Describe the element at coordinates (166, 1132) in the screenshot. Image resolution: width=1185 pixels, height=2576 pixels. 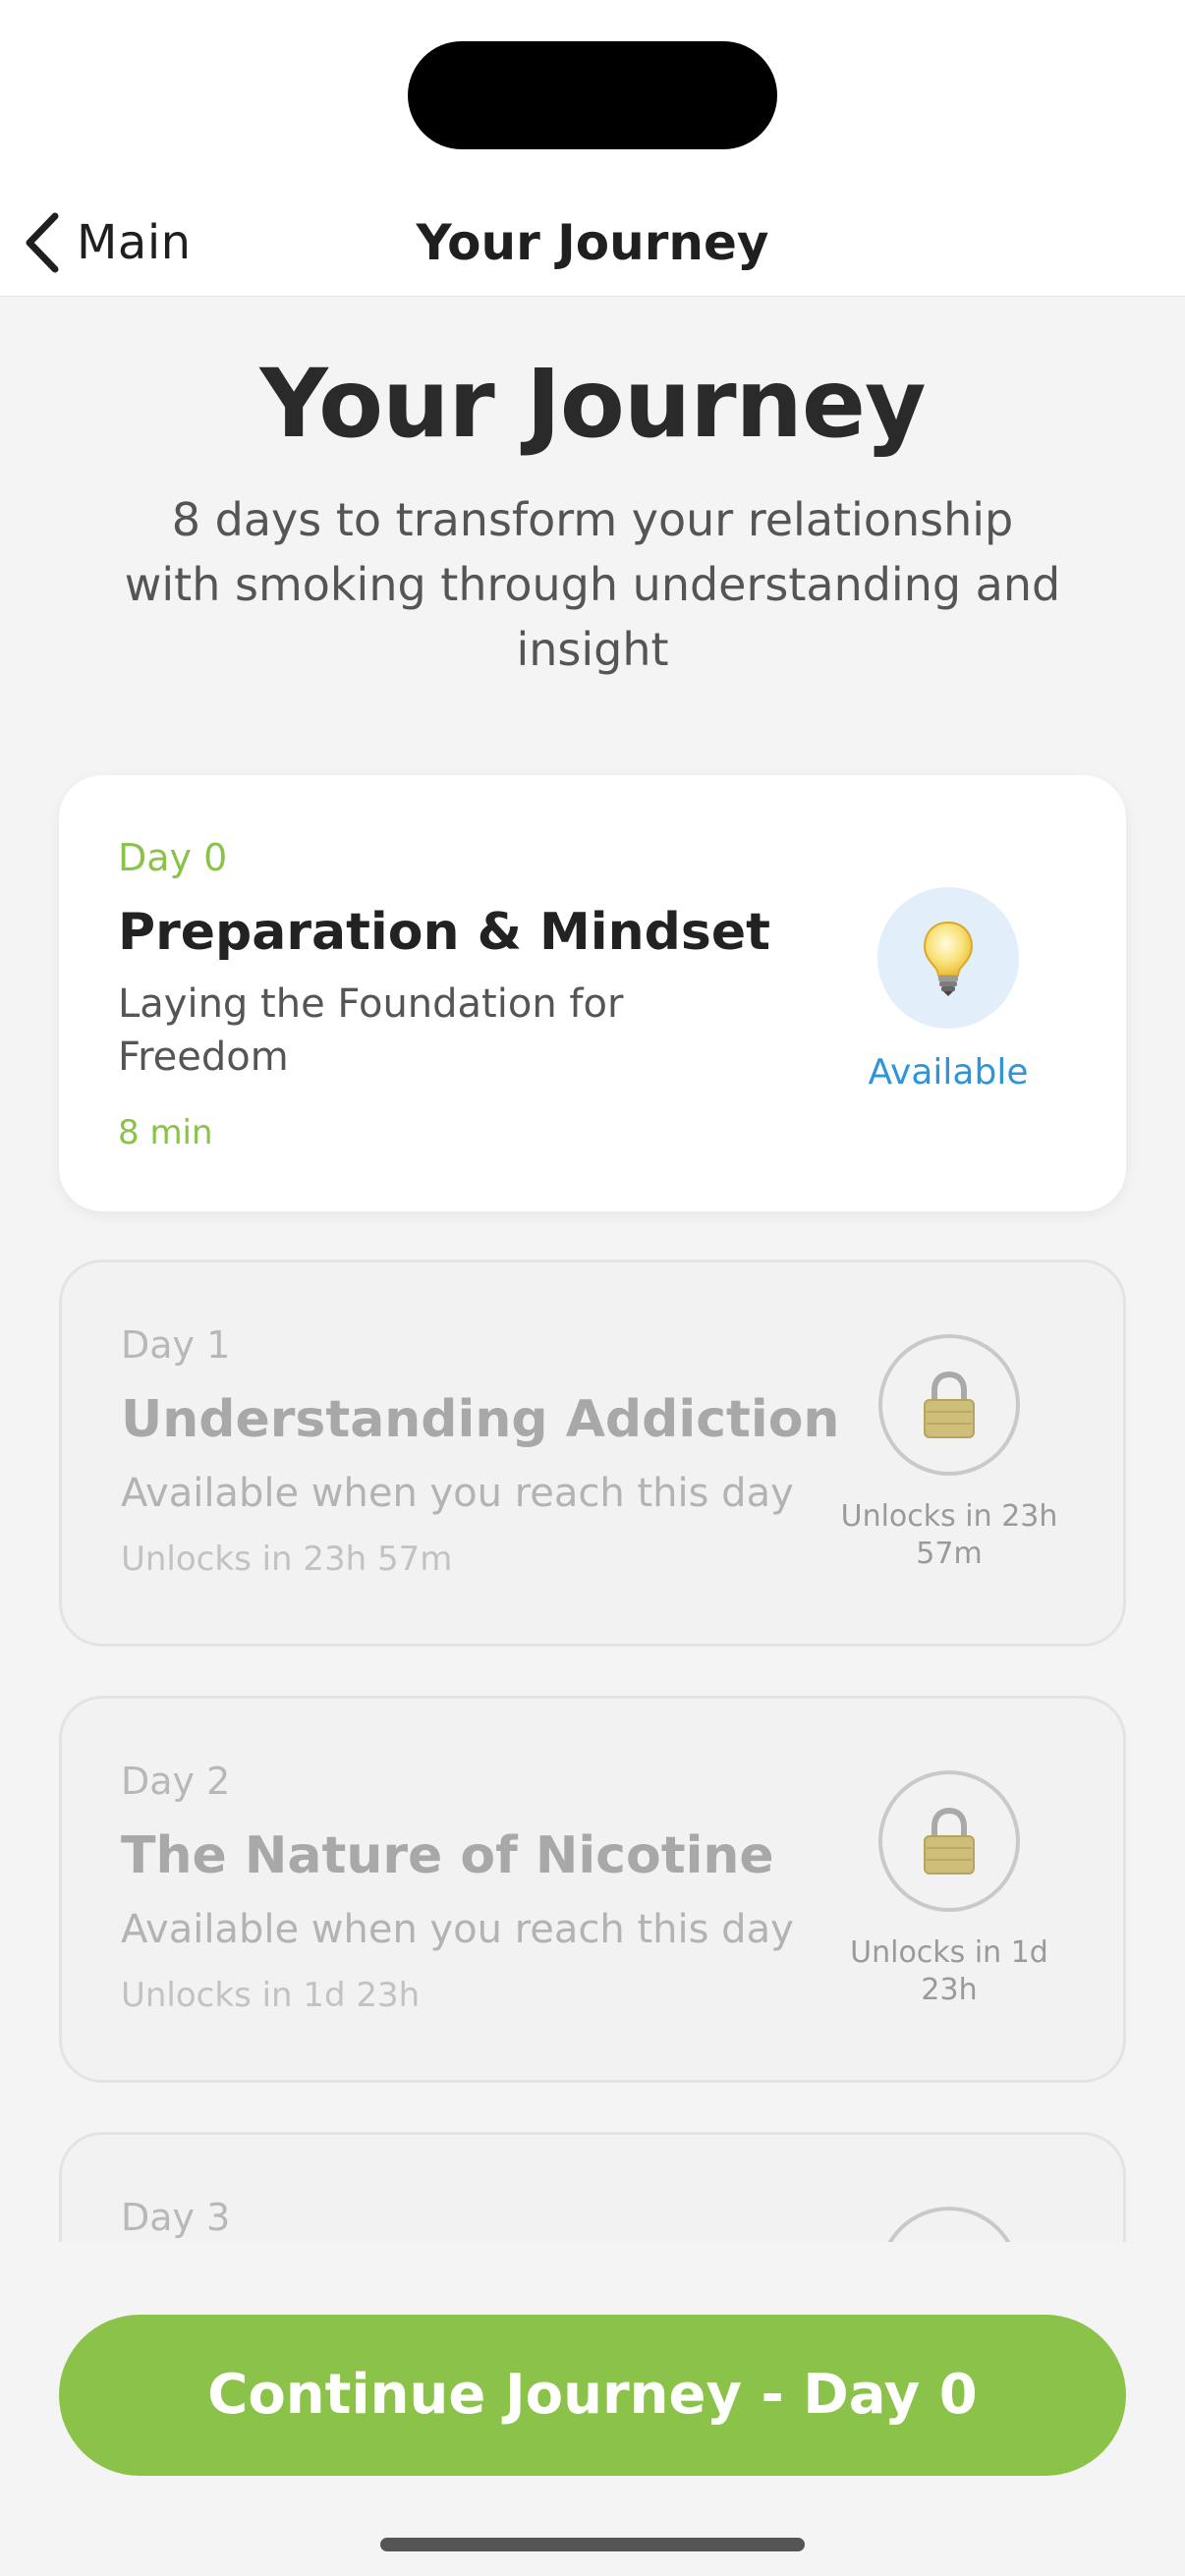
I see `day-duration: 8 min` at that location.